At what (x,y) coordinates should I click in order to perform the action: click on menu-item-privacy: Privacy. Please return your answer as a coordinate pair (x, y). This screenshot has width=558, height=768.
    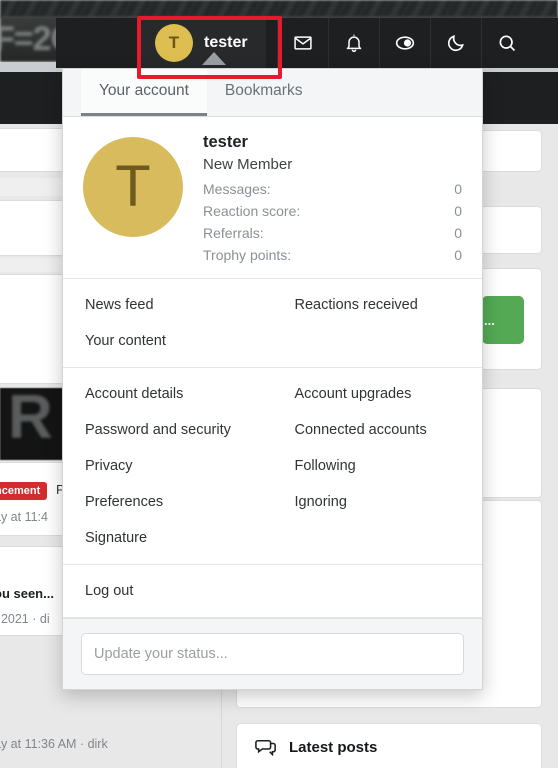
    Looking at the image, I should click on (109, 466).